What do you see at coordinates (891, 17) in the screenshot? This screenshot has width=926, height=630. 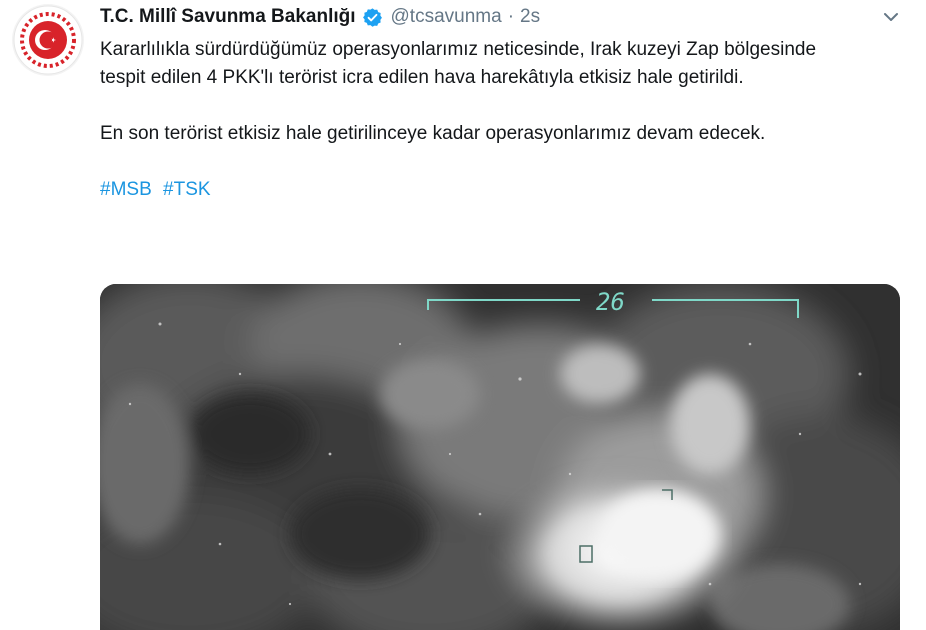 I see `chevron-down-icon` at bounding box center [891, 17].